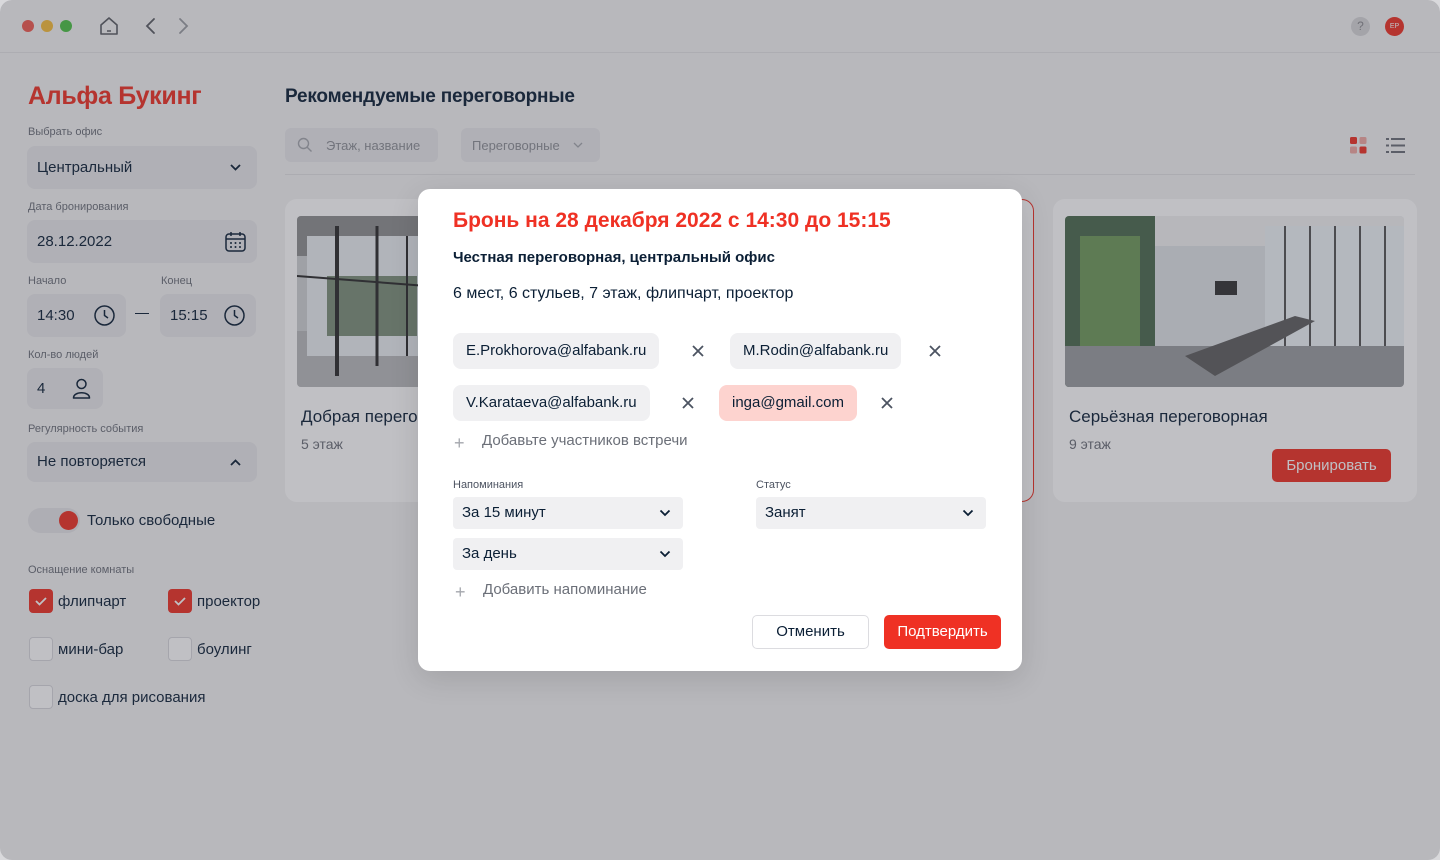  Describe the element at coordinates (585, 440) in the screenshot. I see `add-participants-label: Добавьте участников встречи` at that location.